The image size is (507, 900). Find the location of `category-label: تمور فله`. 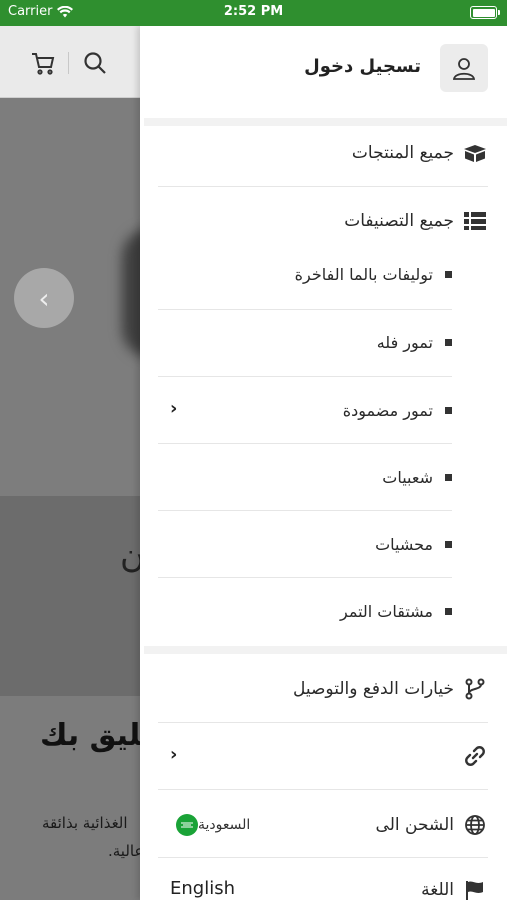

category-label: تمور فله is located at coordinates (404, 342).